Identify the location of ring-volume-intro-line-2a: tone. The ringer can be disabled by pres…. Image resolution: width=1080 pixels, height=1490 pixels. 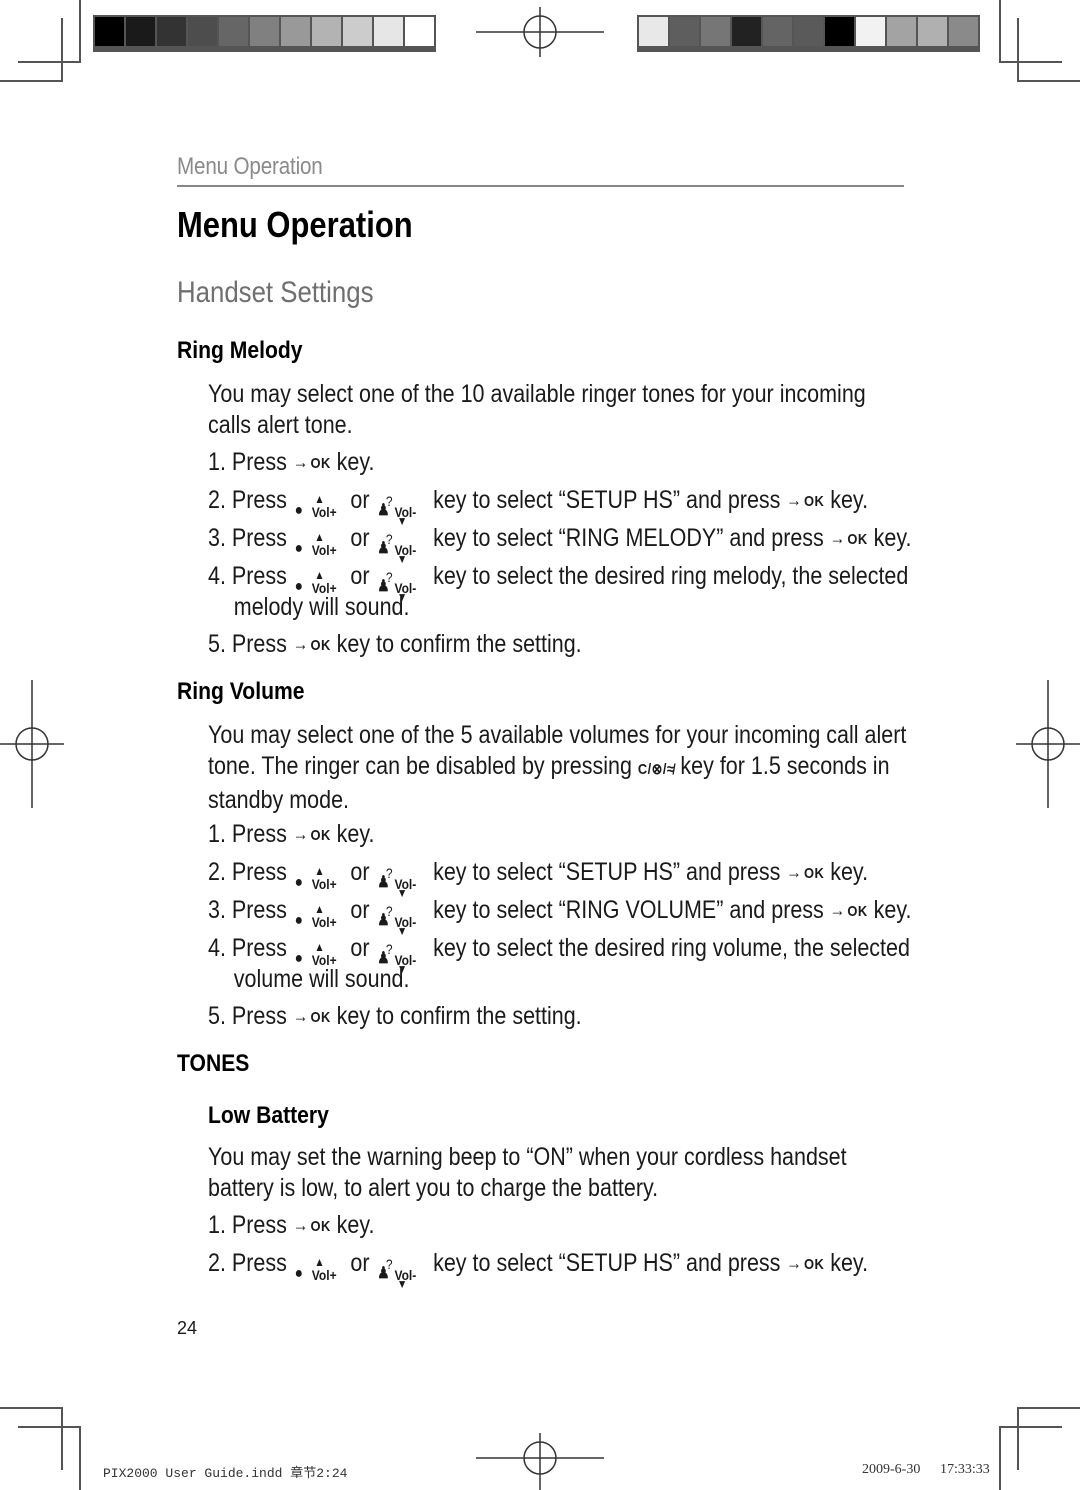
(420, 766).